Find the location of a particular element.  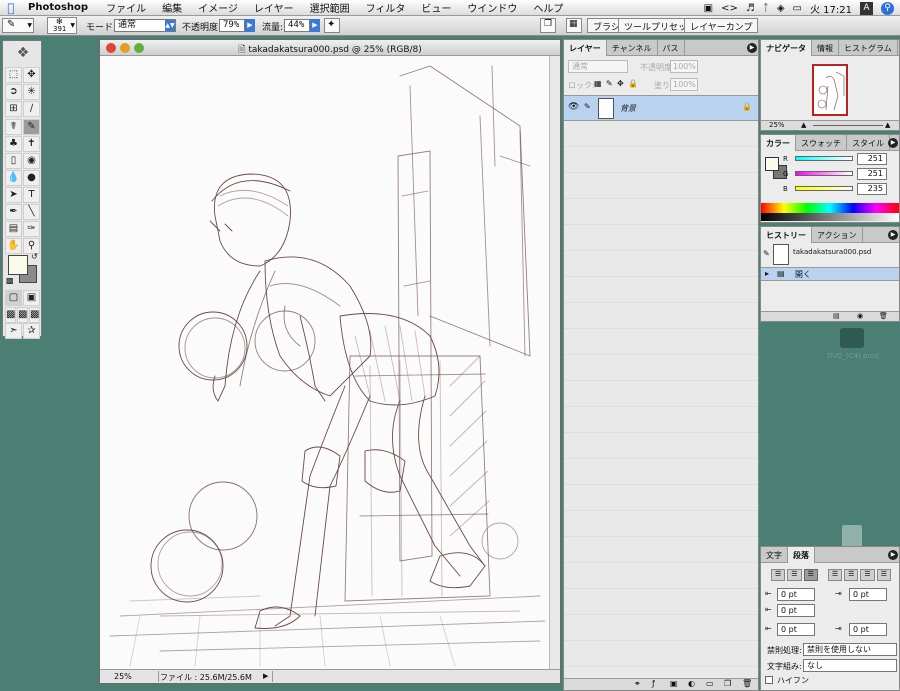

lock-all-icon: 🔒 is located at coordinates (633, 83).